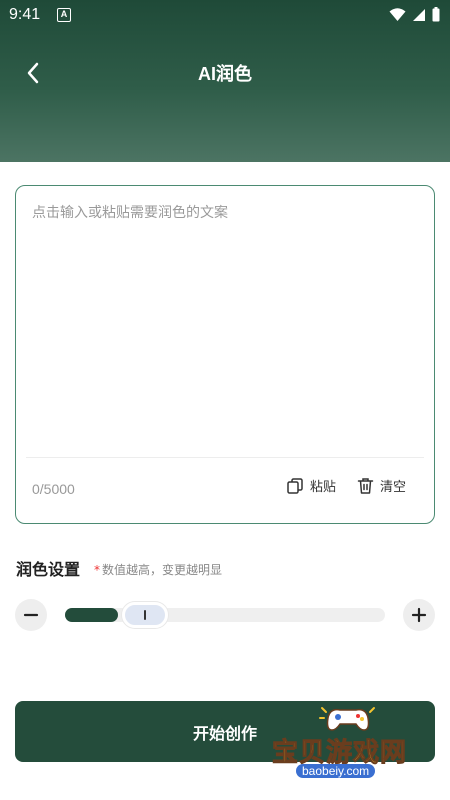 This screenshot has width=450, height=800. I want to click on start-create-button: 开始创作, so click(225, 731).